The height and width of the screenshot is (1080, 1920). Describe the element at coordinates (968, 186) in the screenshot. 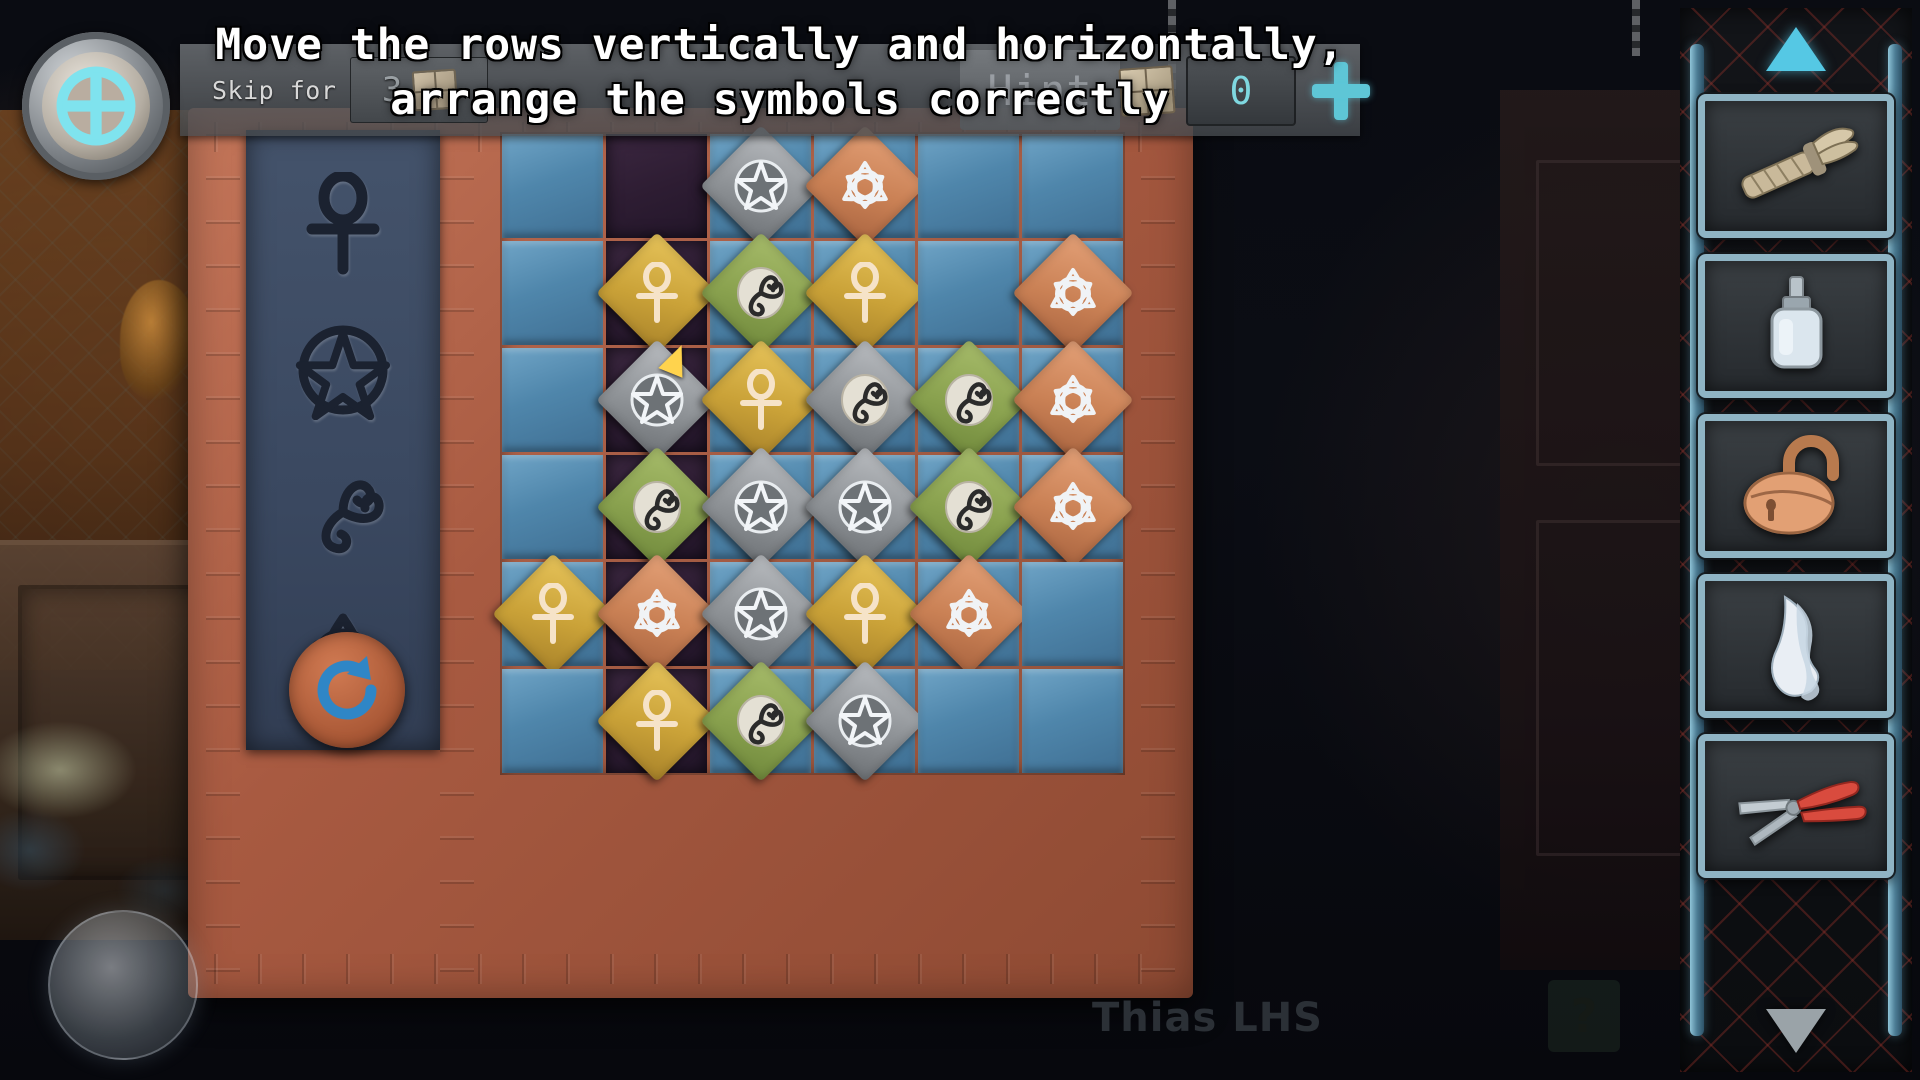

I see `grid-cell-r0-c4` at that location.